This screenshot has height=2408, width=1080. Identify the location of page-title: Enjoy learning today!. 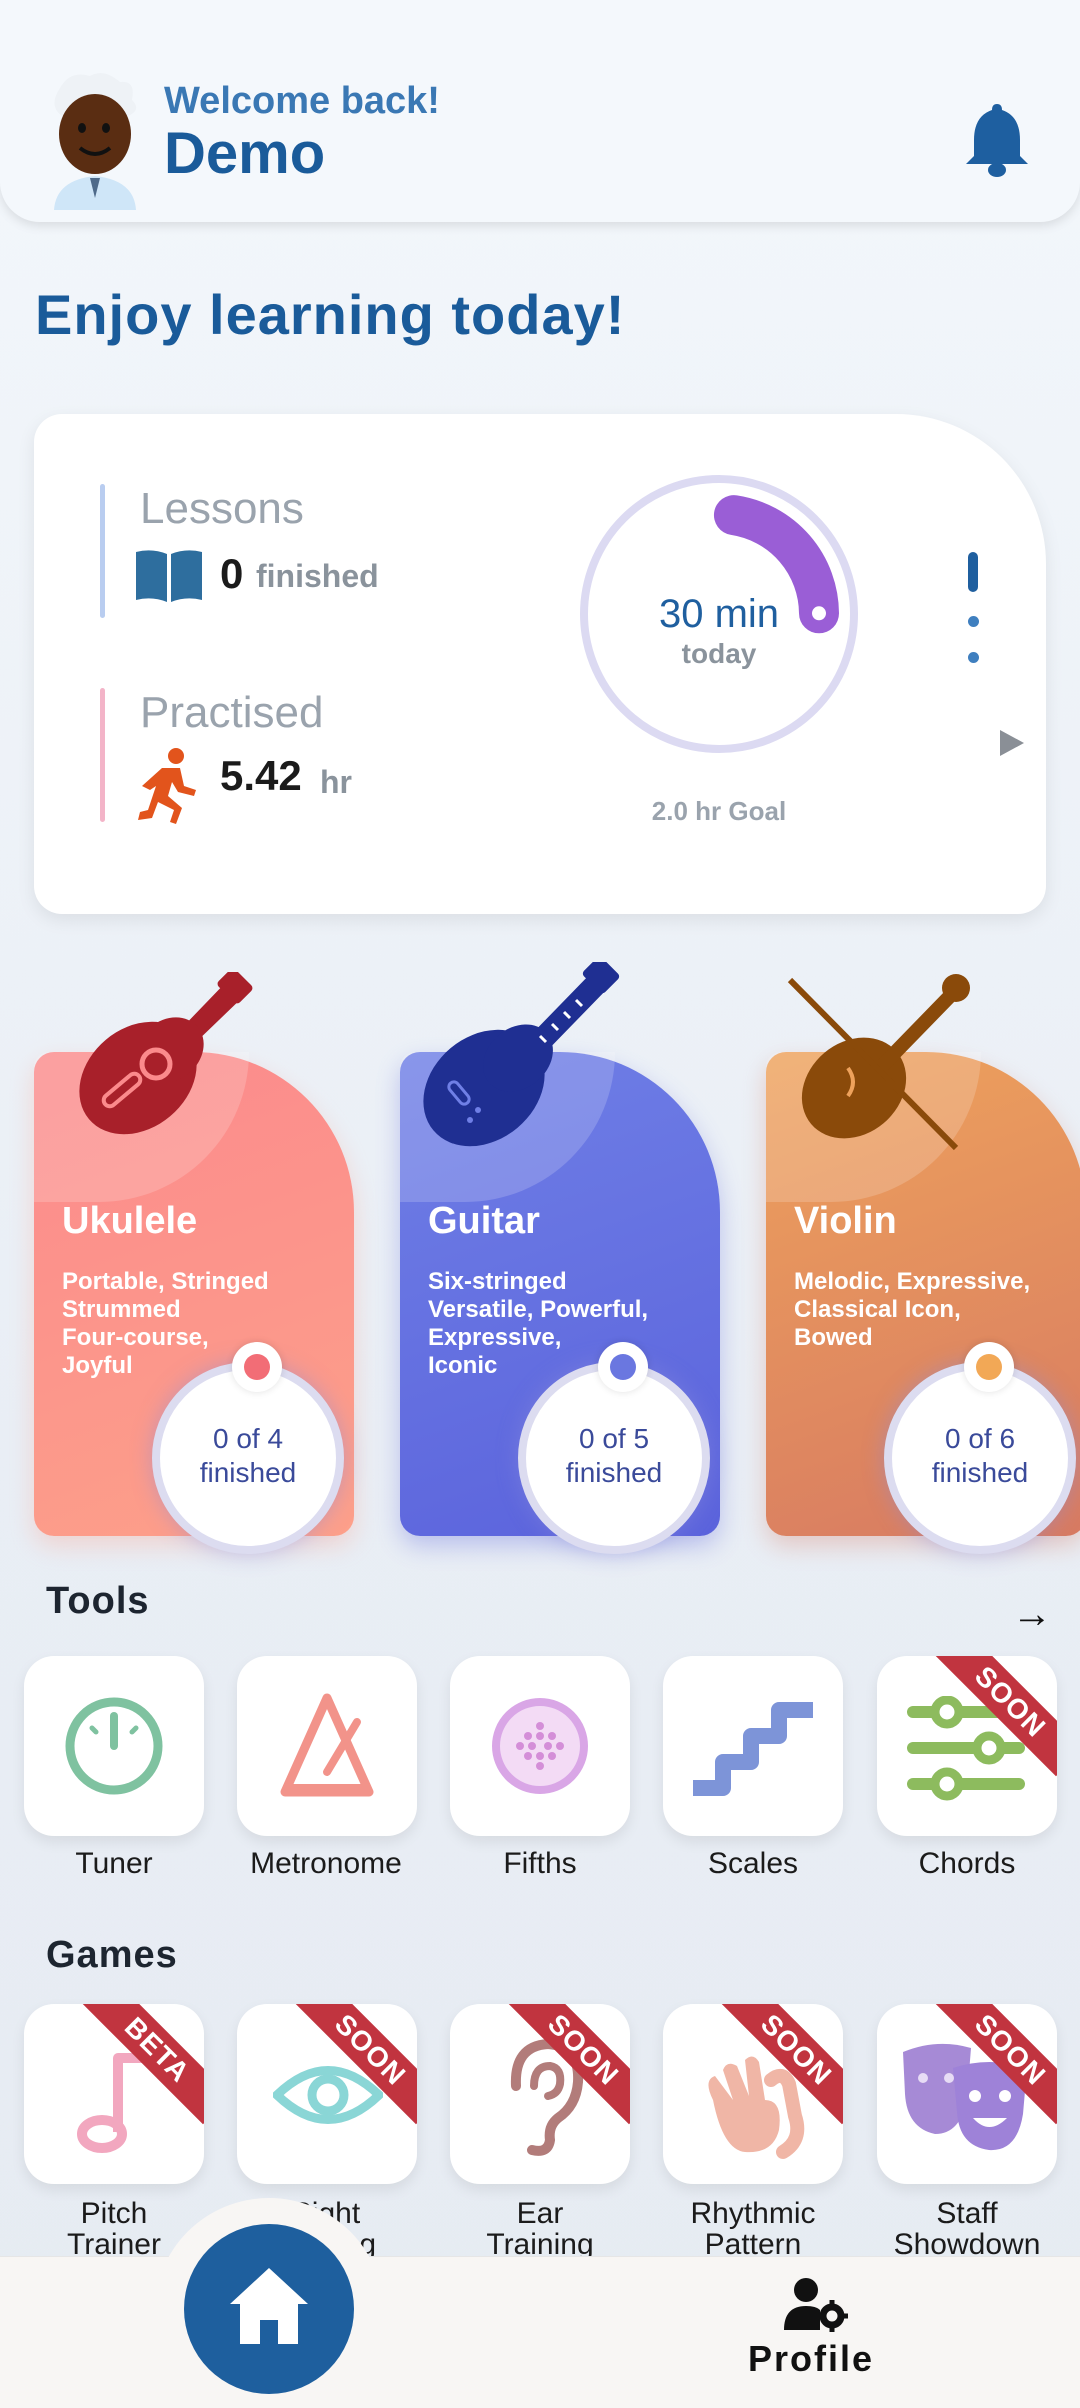
(330, 314).